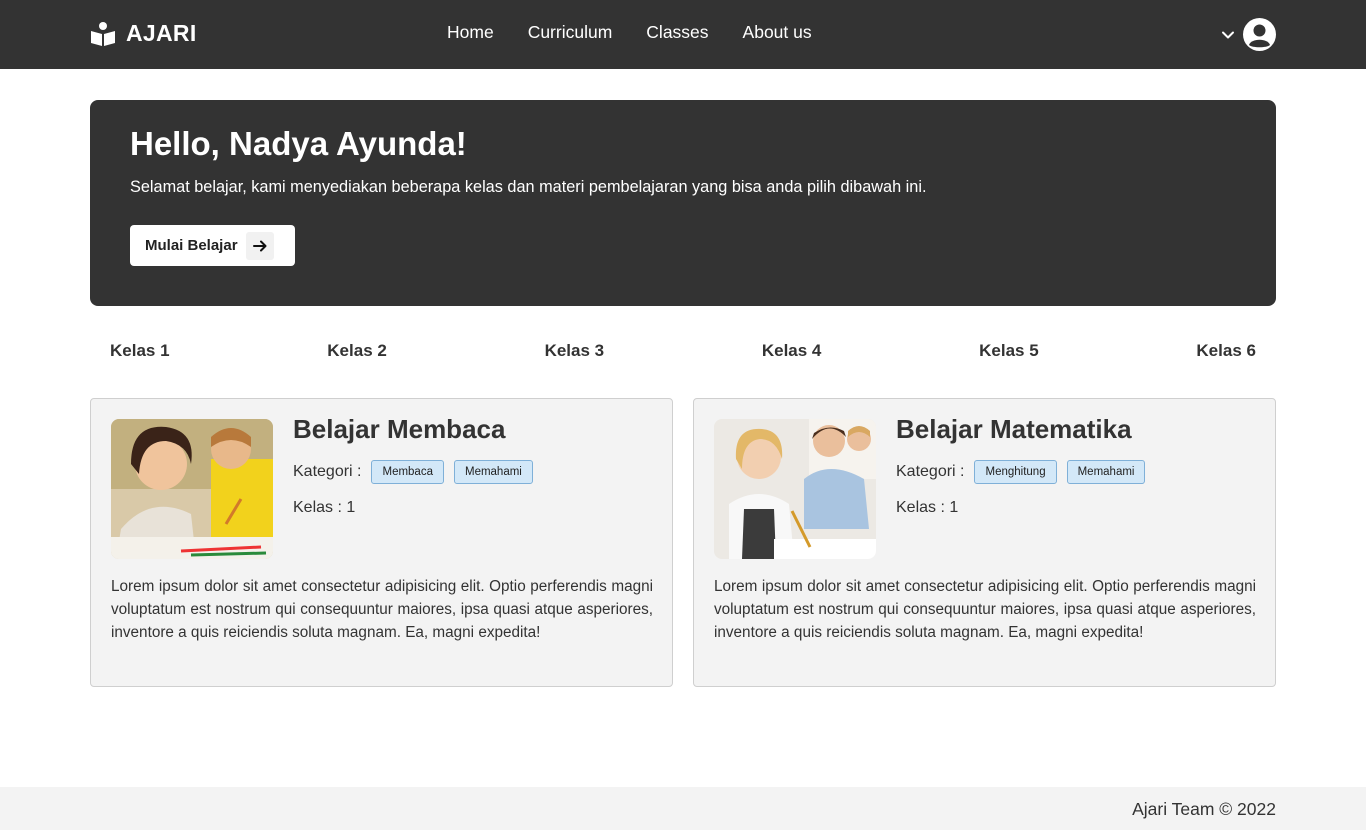  What do you see at coordinates (140, 353) in the screenshot?
I see `tab-kelas-1: Kelas 1` at bounding box center [140, 353].